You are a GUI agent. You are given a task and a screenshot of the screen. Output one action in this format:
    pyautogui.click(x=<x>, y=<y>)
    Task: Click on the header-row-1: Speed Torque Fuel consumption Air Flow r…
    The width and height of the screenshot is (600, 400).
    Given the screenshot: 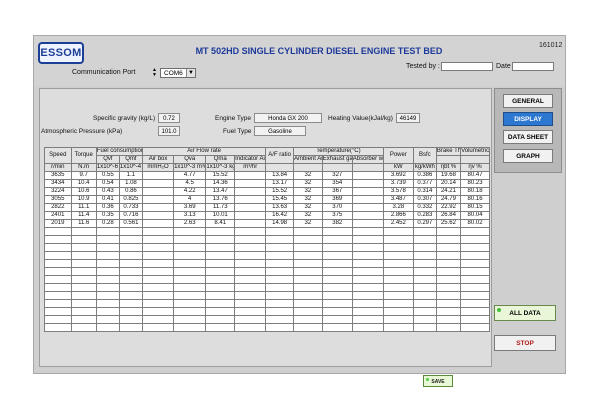 What is the action you would take?
    pyautogui.click(x=267, y=155)
    